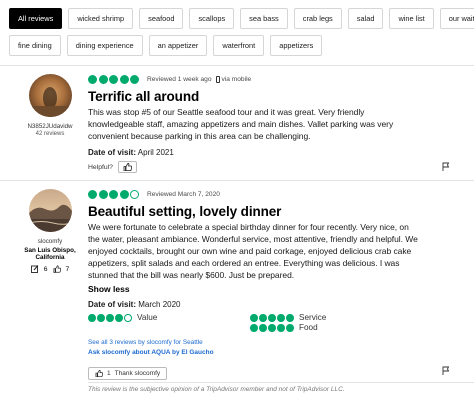 Image resolution: width=474 pixels, height=403 pixels. Describe the element at coordinates (45, 269) in the screenshot. I see `contribution-count: 6` at that location.